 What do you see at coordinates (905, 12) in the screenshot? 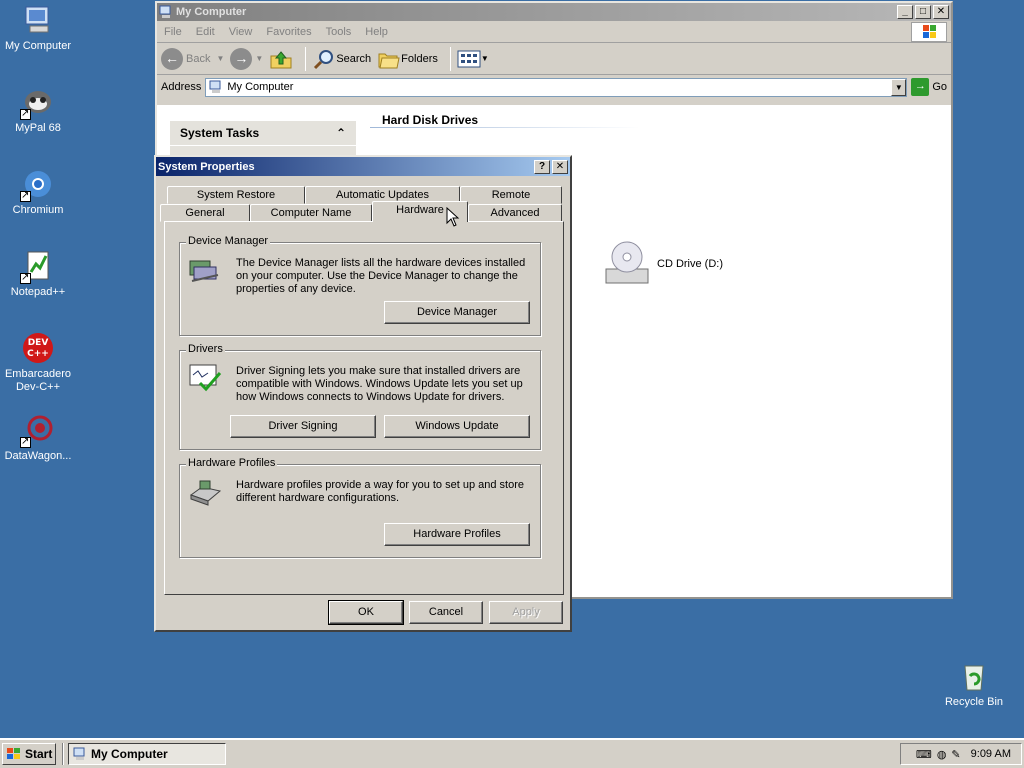
I see `minimize-button: _` at bounding box center [905, 12].